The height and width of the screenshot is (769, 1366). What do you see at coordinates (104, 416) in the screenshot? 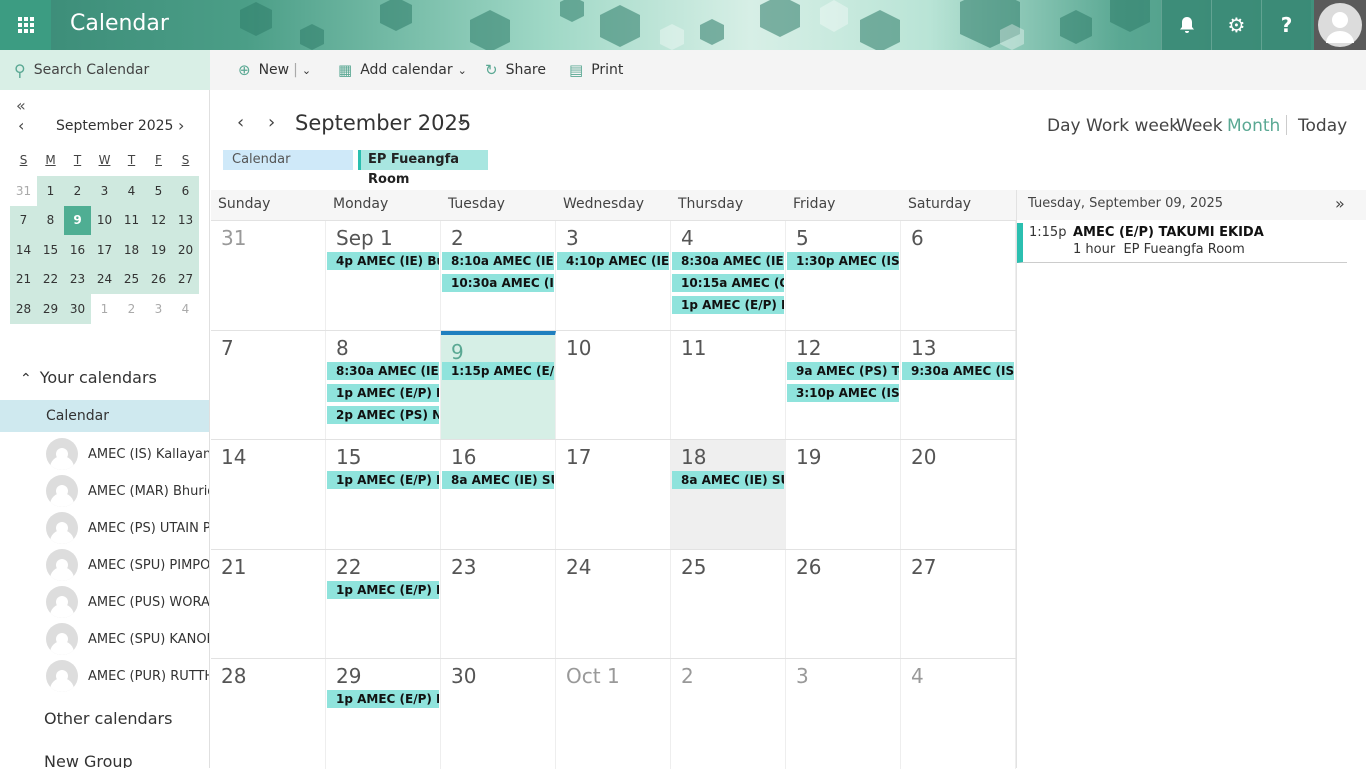
I see `calendar-list-item: Calendar` at bounding box center [104, 416].